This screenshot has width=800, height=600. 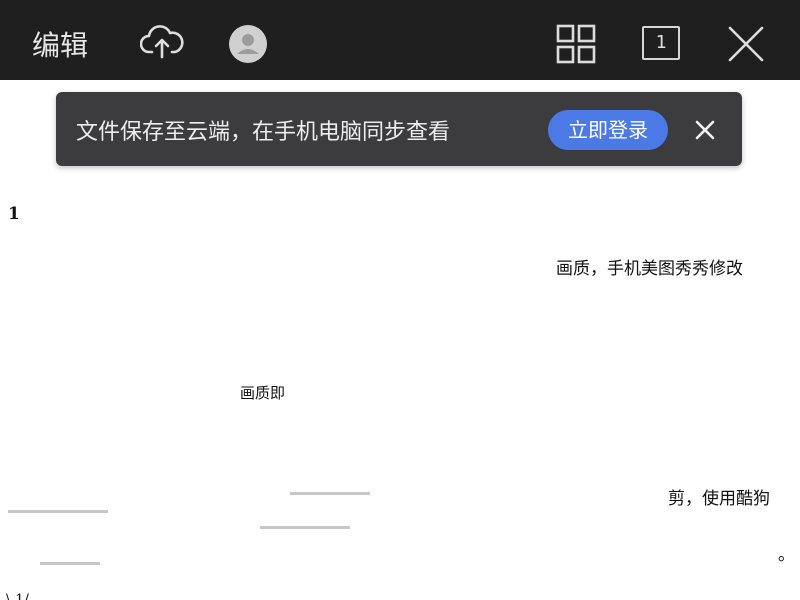 What do you see at coordinates (576, 44) in the screenshot?
I see `grid-view-icon` at bounding box center [576, 44].